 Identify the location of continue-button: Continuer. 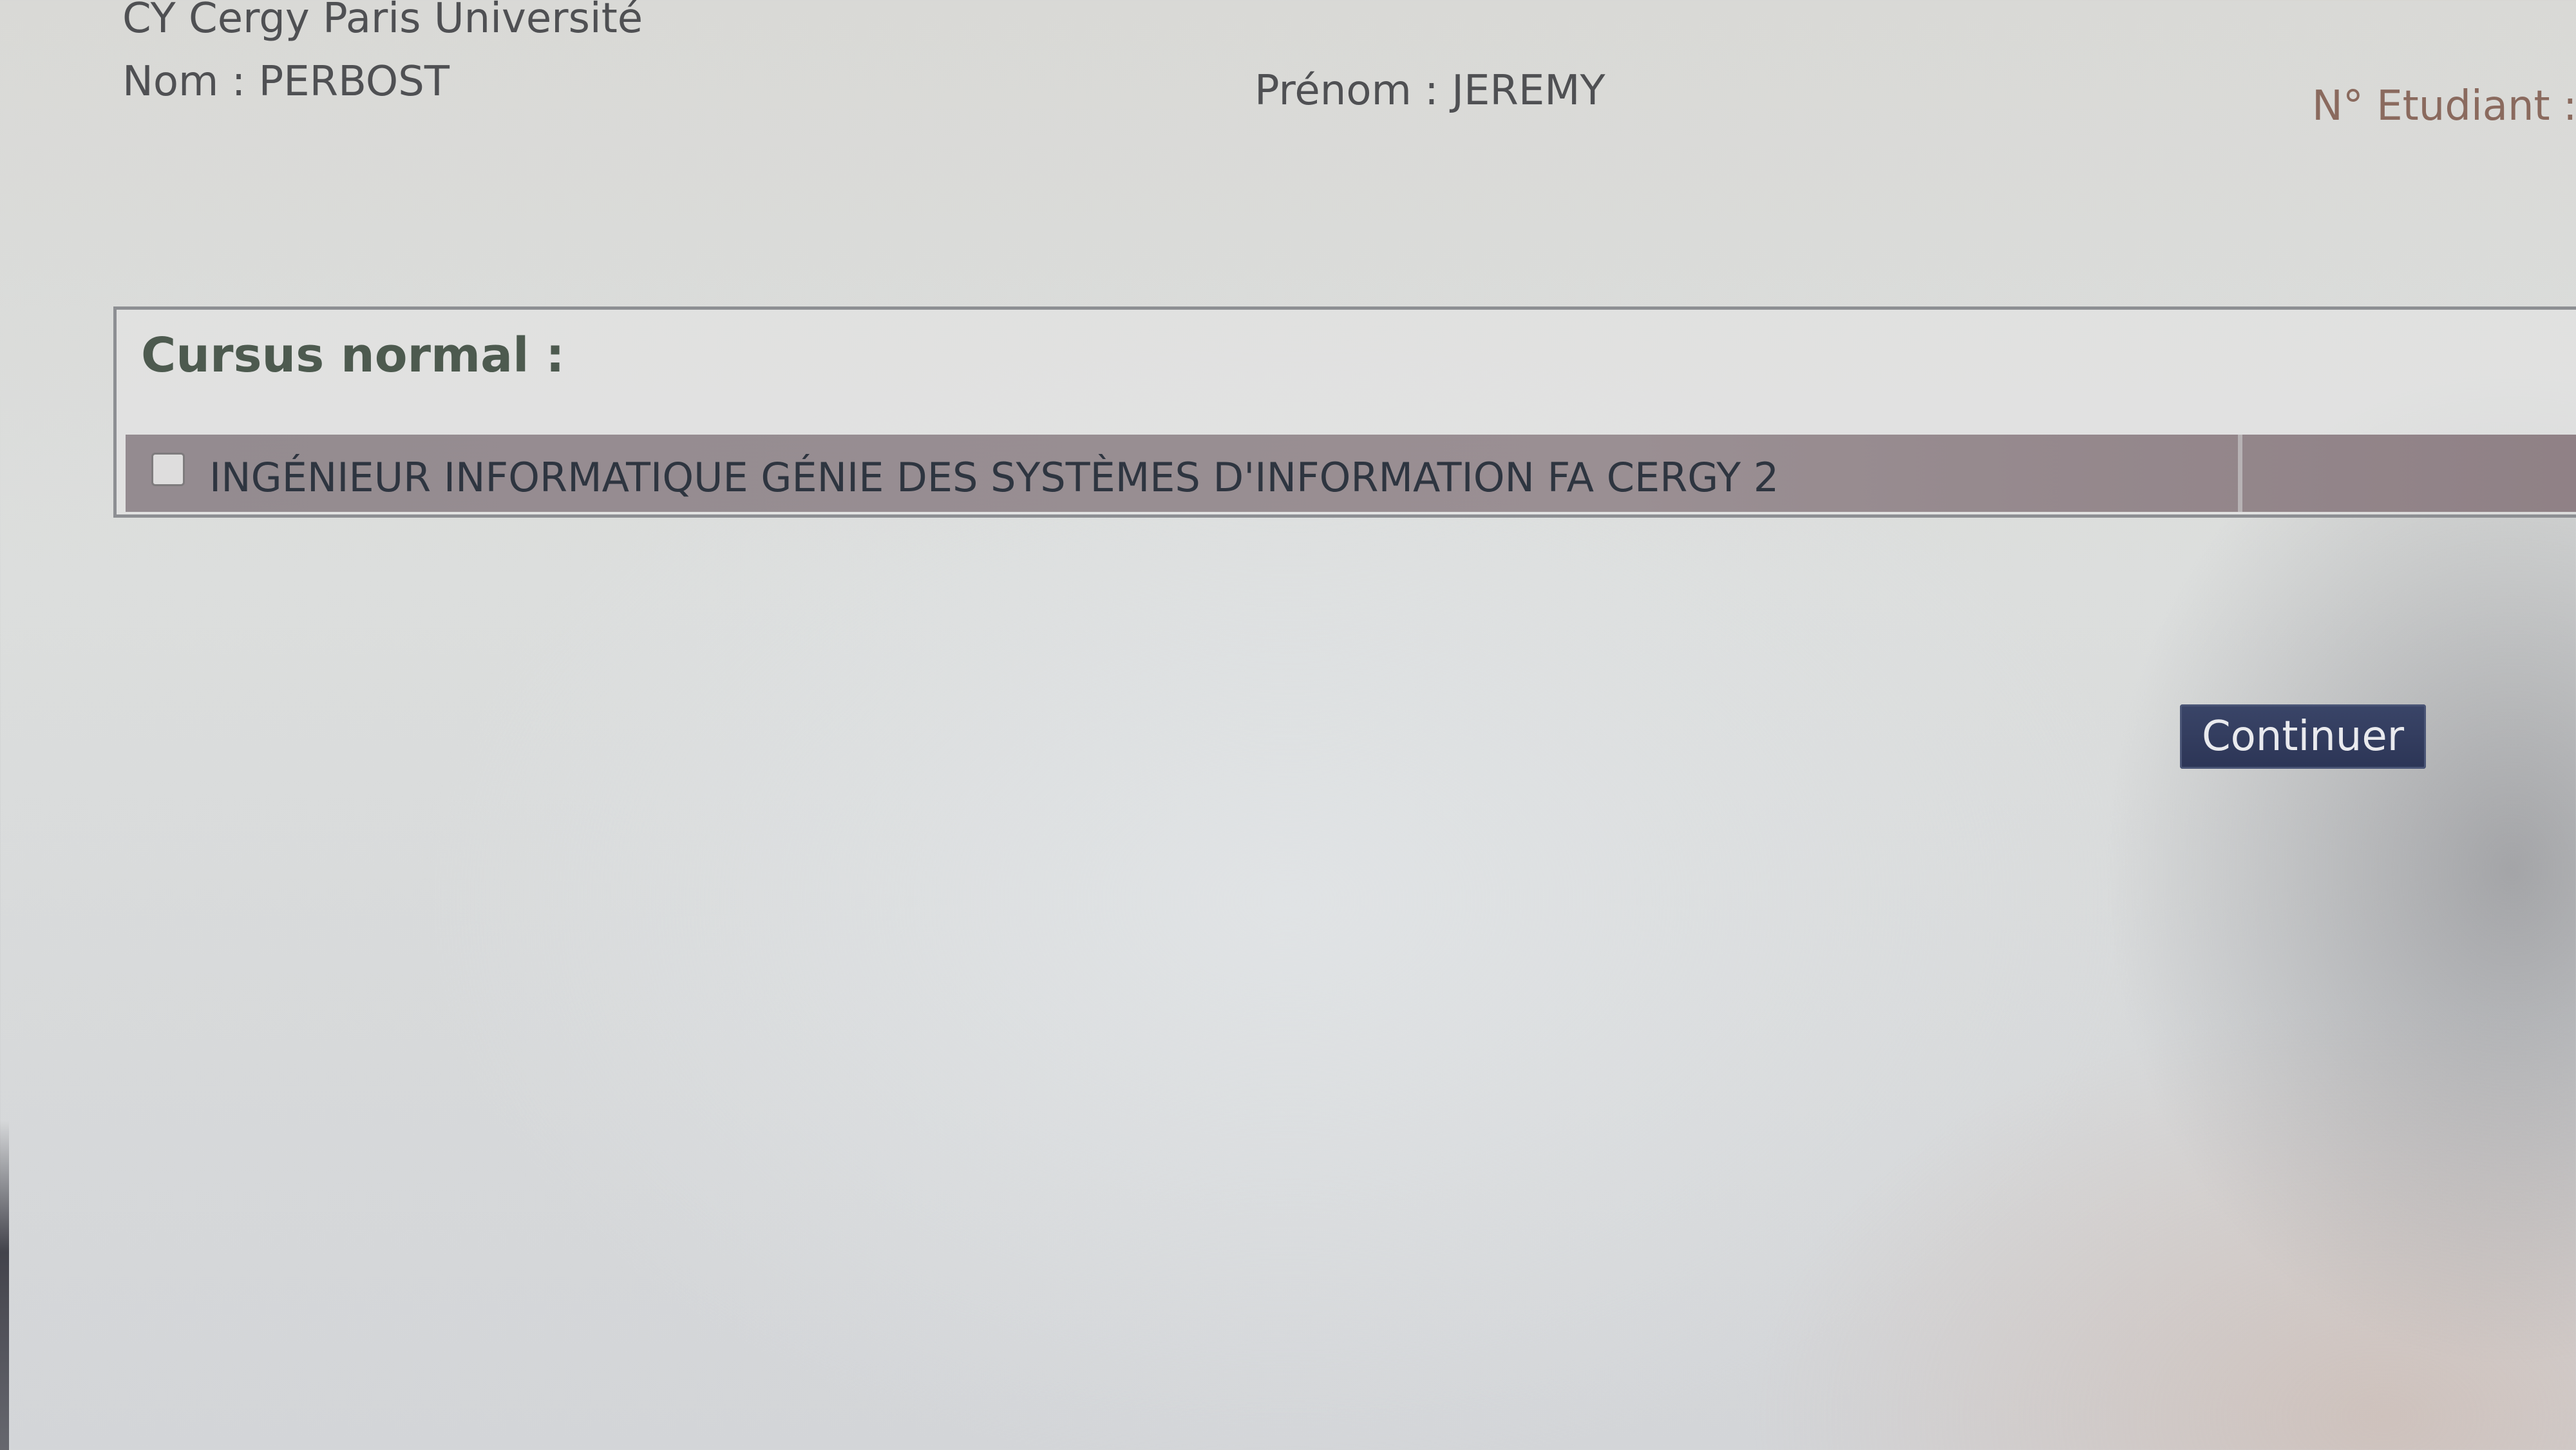
(2303, 736).